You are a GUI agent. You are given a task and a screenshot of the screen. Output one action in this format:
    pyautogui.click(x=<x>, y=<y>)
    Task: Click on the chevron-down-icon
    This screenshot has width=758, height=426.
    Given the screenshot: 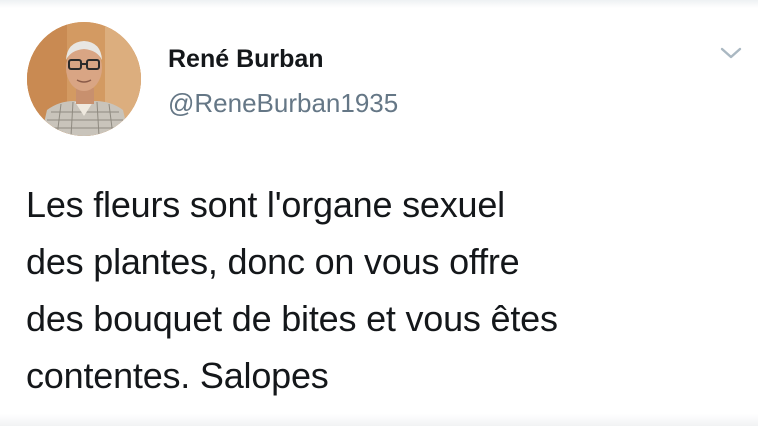 What is the action you would take?
    pyautogui.click(x=731, y=53)
    